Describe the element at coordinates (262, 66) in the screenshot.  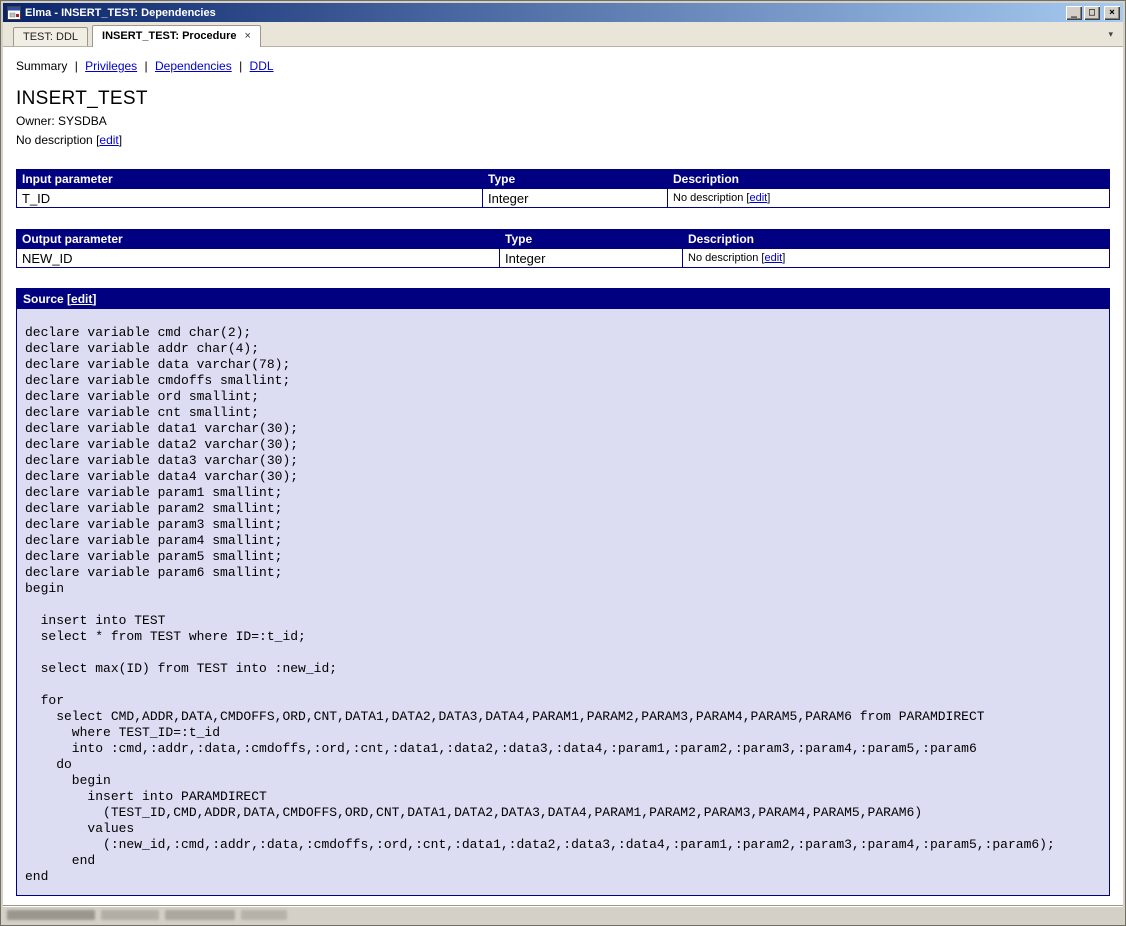
I see `nav-link-ddl: DDL` at that location.